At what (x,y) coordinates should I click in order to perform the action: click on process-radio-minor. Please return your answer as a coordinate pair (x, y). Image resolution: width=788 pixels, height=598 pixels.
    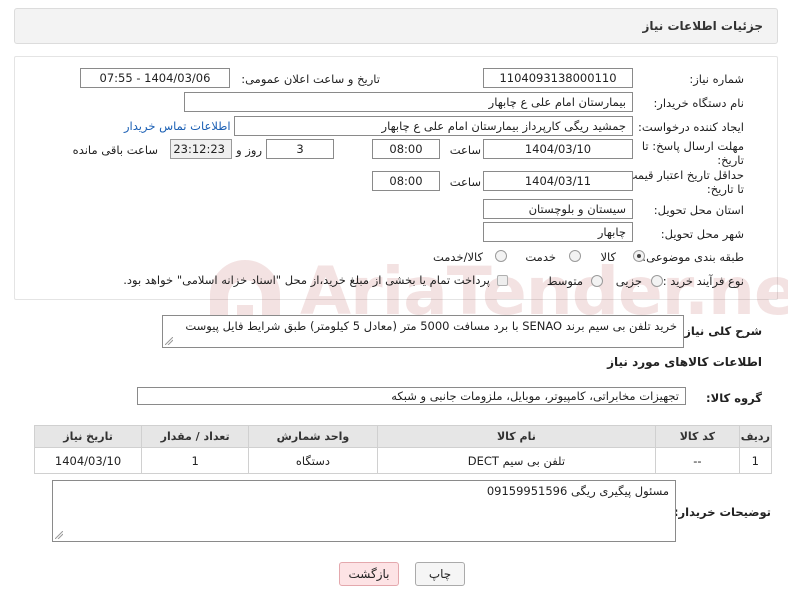
    Looking at the image, I should click on (657, 281).